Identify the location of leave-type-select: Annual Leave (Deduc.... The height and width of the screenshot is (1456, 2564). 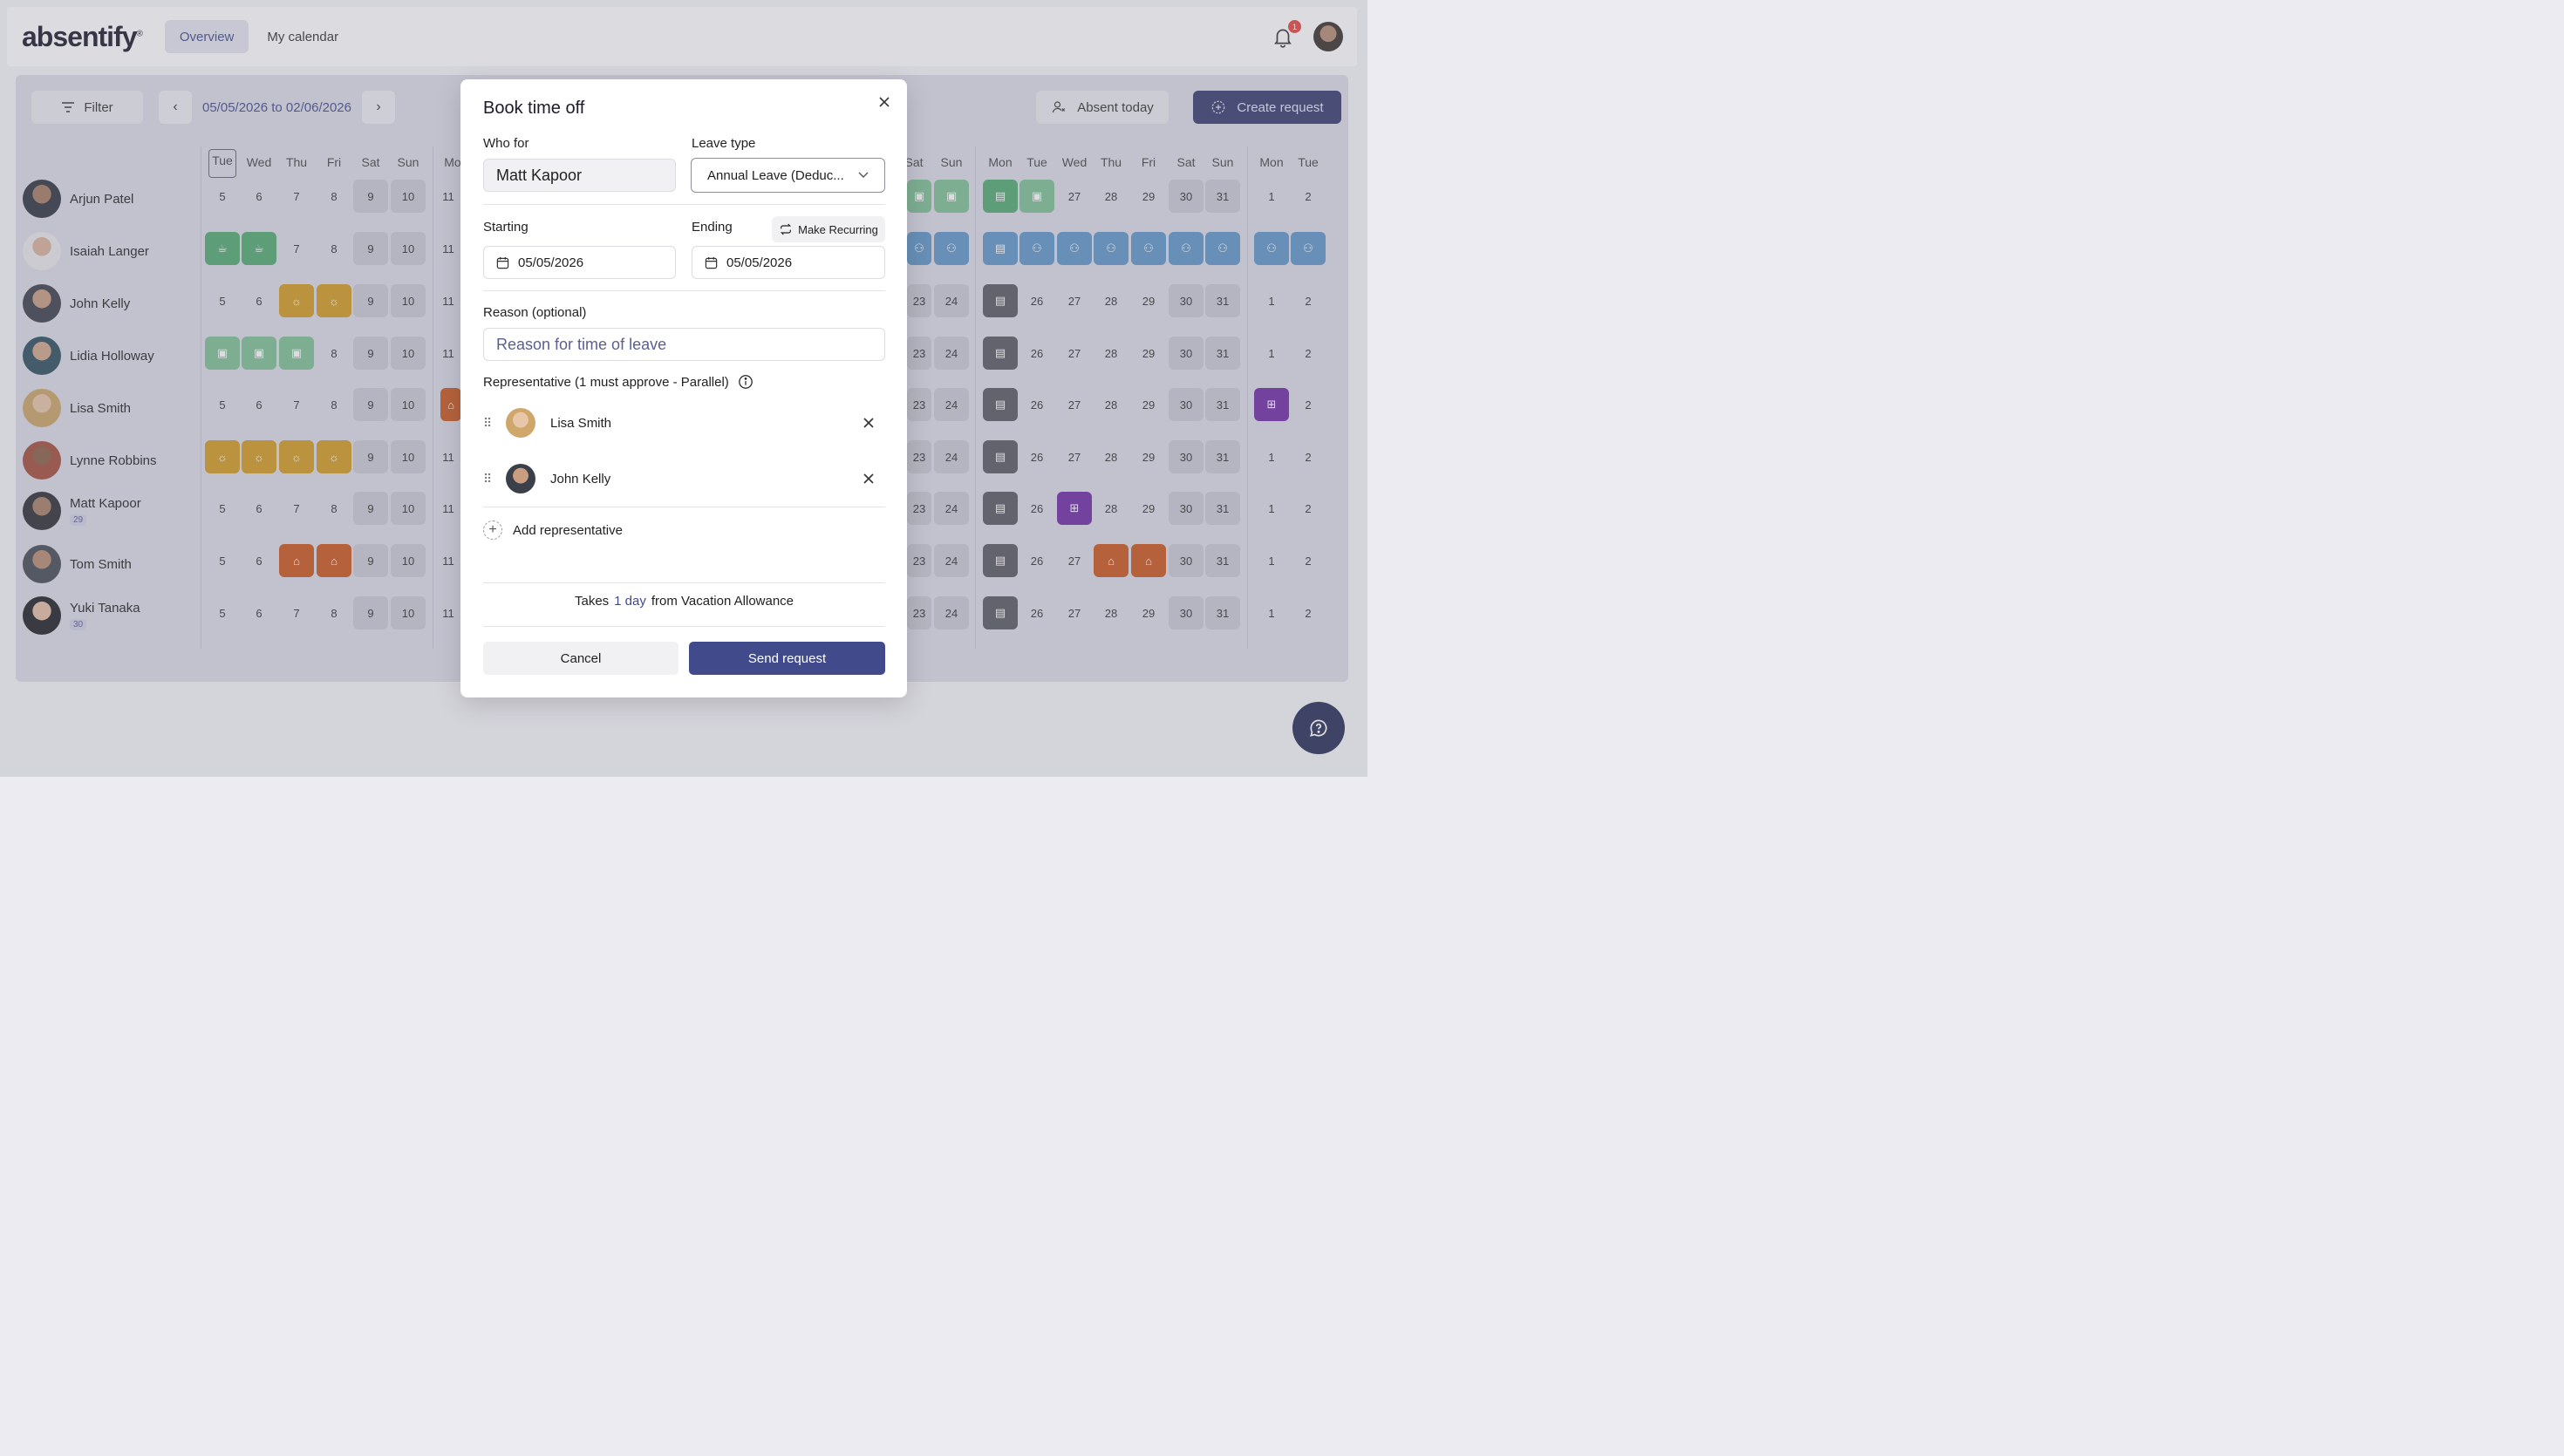
(788, 175).